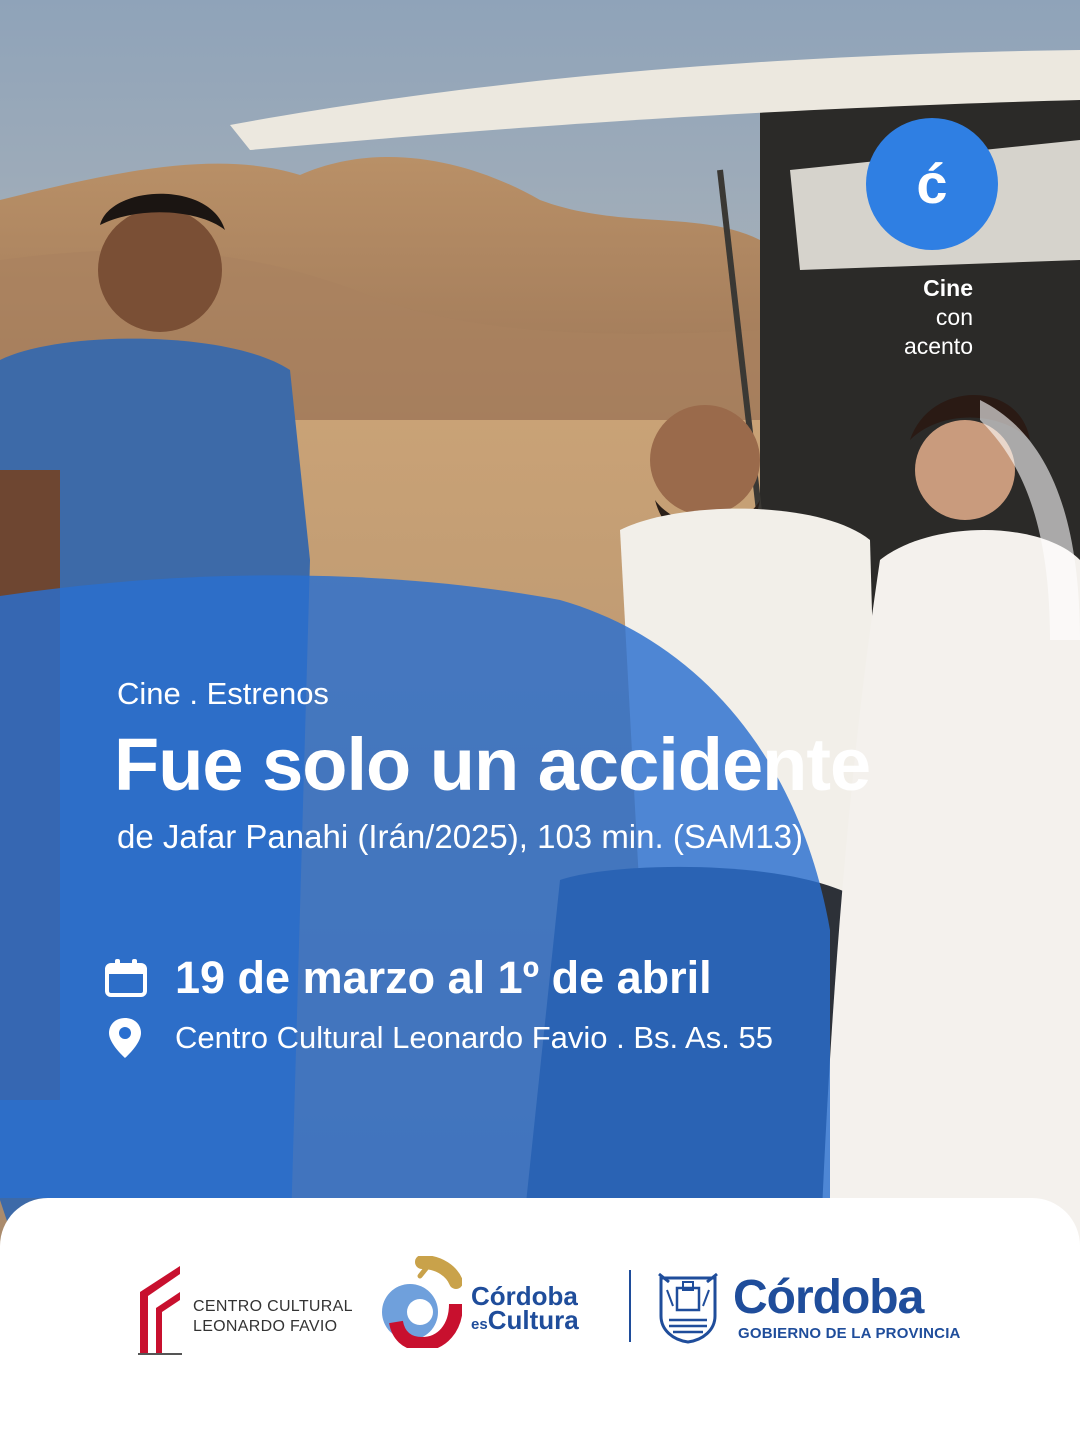 The height and width of the screenshot is (1440, 1080). What do you see at coordinates (422, 1302) in the screenshot?
I see `cordoba-es-cultura-icon` at bounding box center [422, 1302].